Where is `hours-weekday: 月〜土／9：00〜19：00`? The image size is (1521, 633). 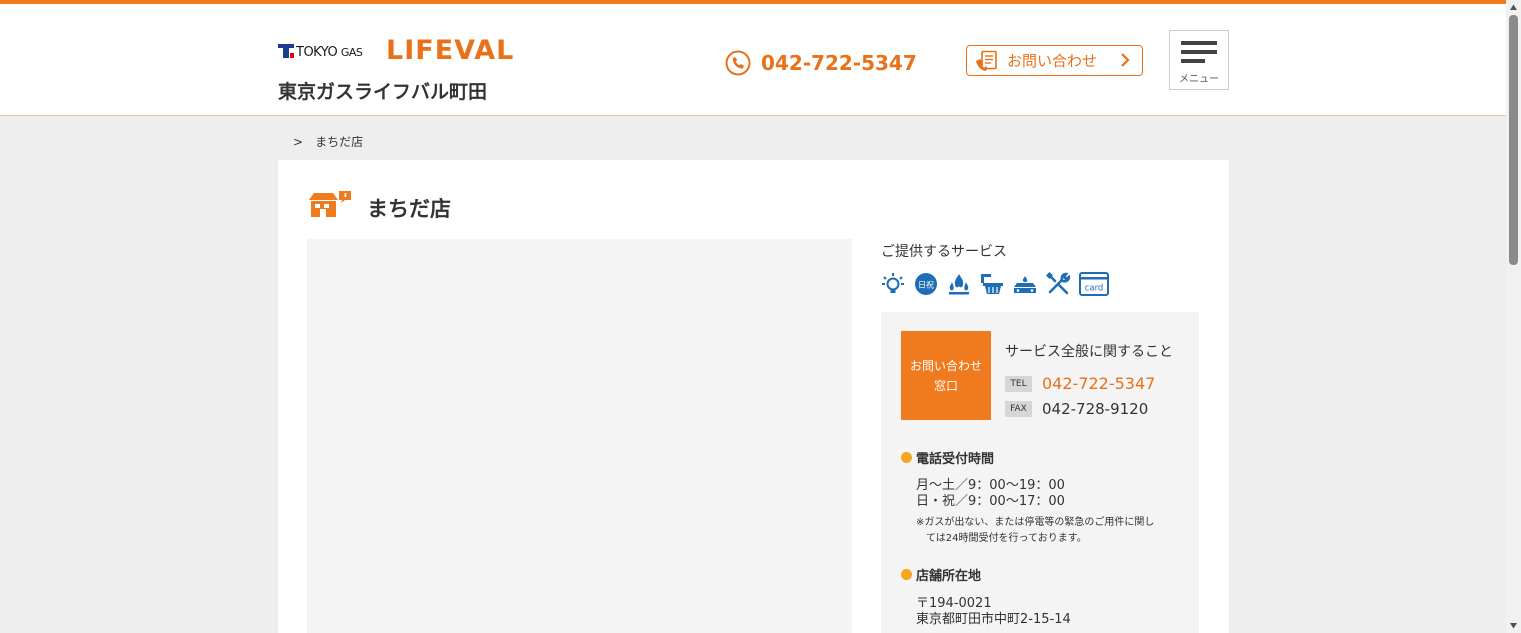 hours-weekday: 月〜土／9：00〜19：00 is located at coordinates (990, 485).